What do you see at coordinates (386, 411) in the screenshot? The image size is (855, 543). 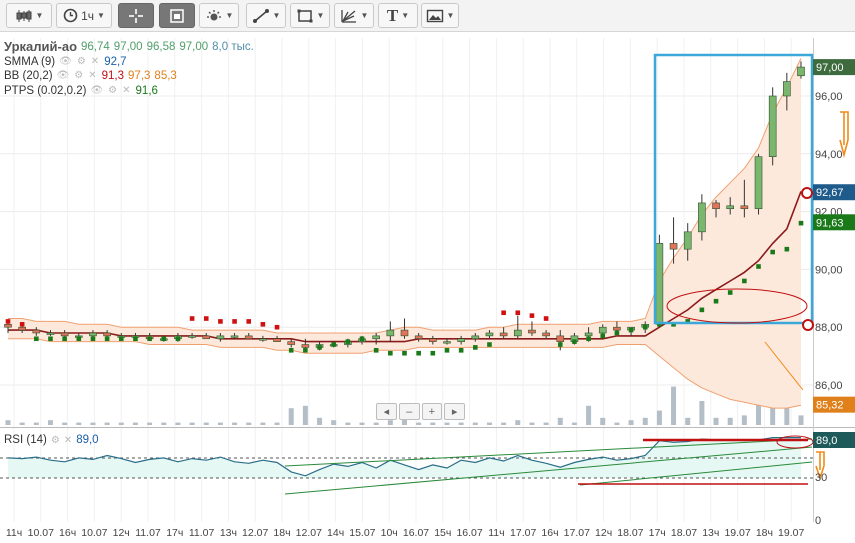 I see `scroll-left-button: ◂` at bounding box center [386, 411].